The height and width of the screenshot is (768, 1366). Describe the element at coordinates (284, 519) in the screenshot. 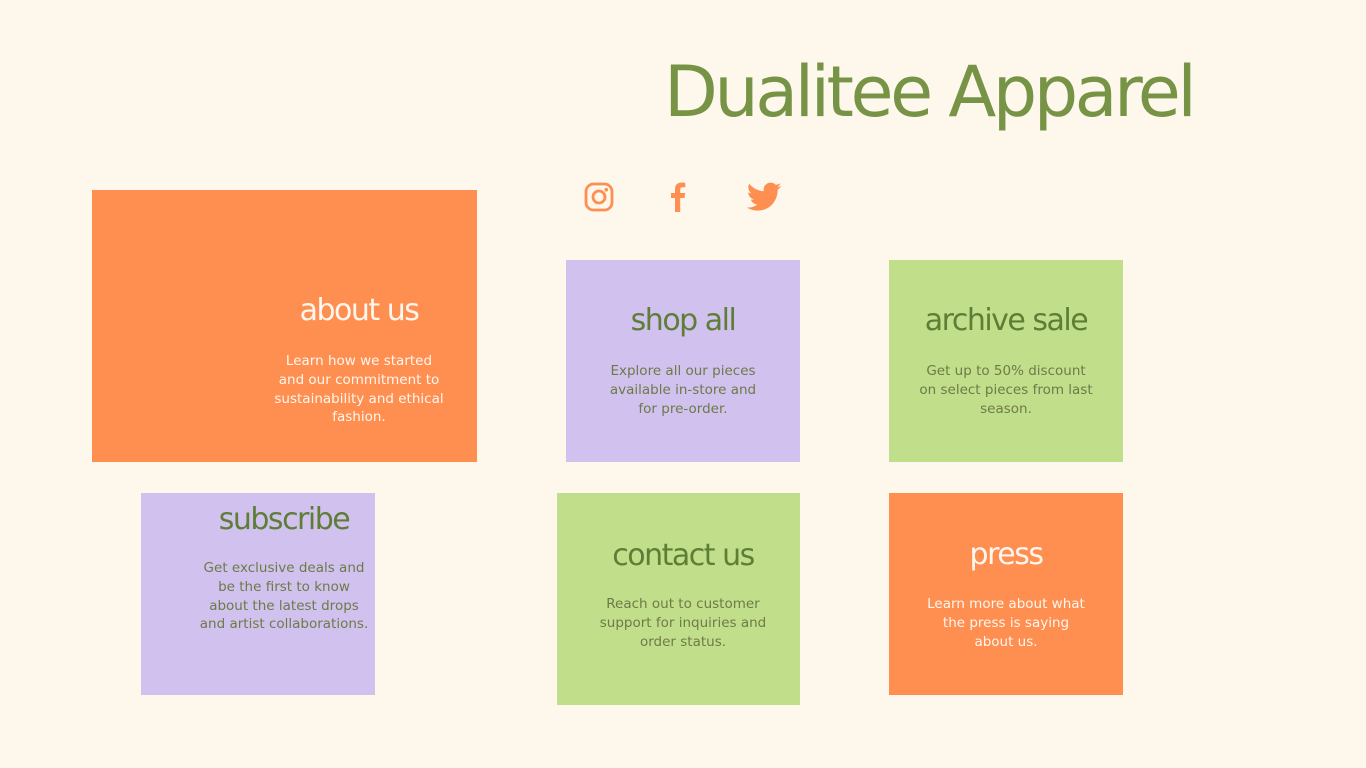

I see `subscribe-title: subscribe` at that location.